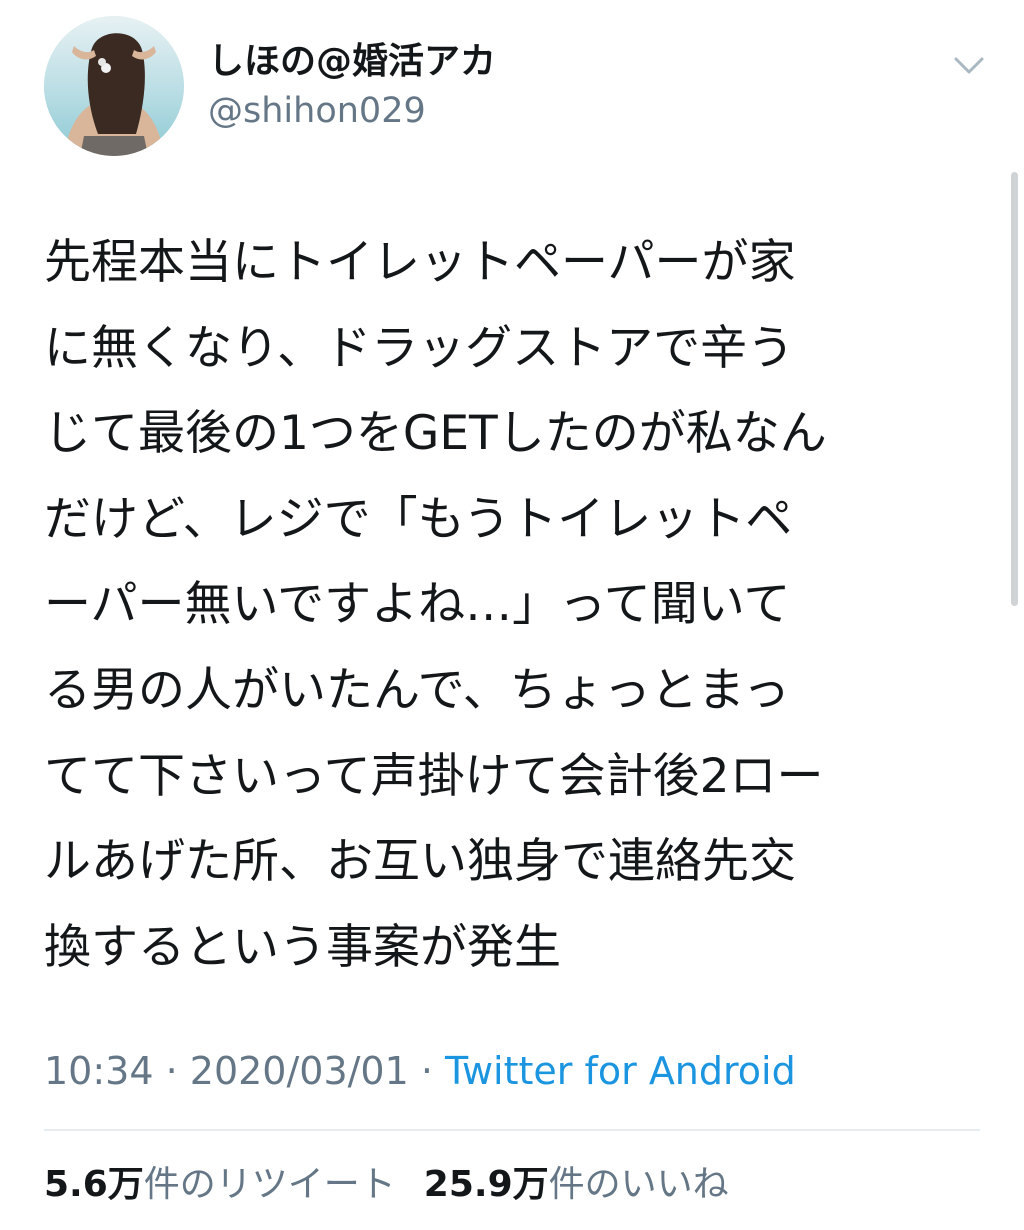 The height and width of the screenshot is (1230, 1024). I want to click on display-name: しほの@婚活アカ, so click(352, 62).